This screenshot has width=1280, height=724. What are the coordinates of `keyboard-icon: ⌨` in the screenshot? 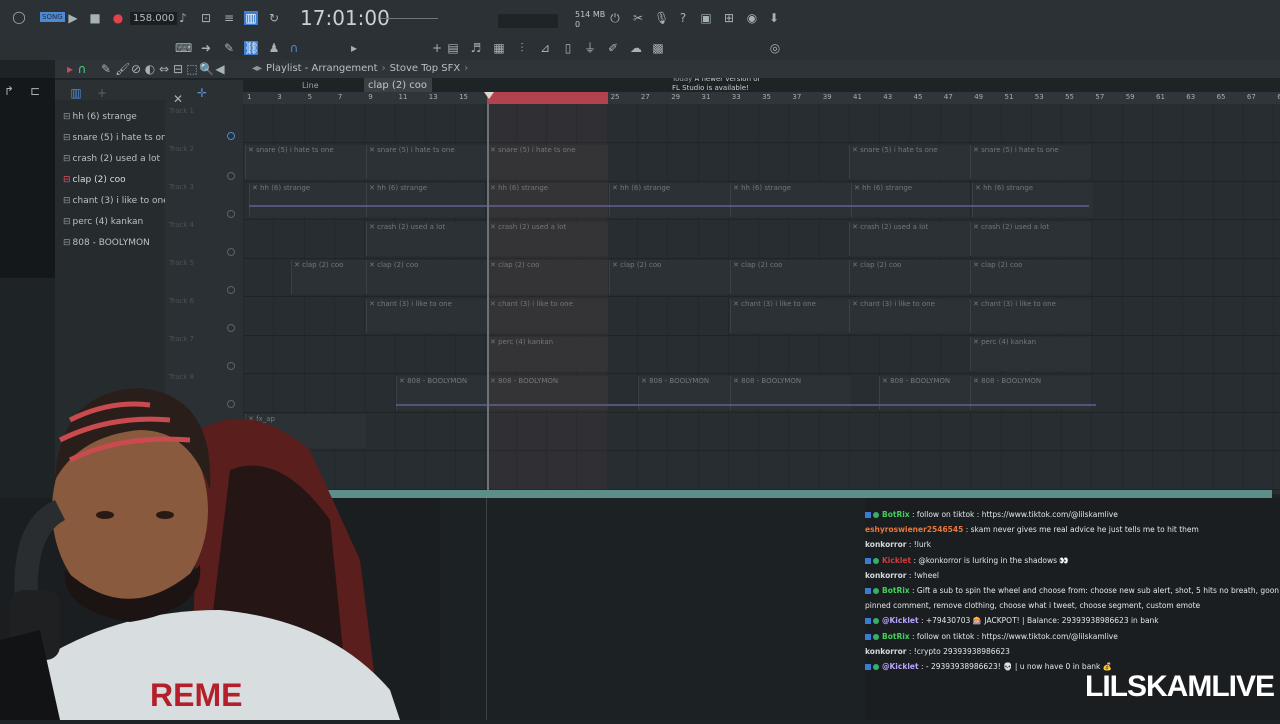 It's located at (183, 48).